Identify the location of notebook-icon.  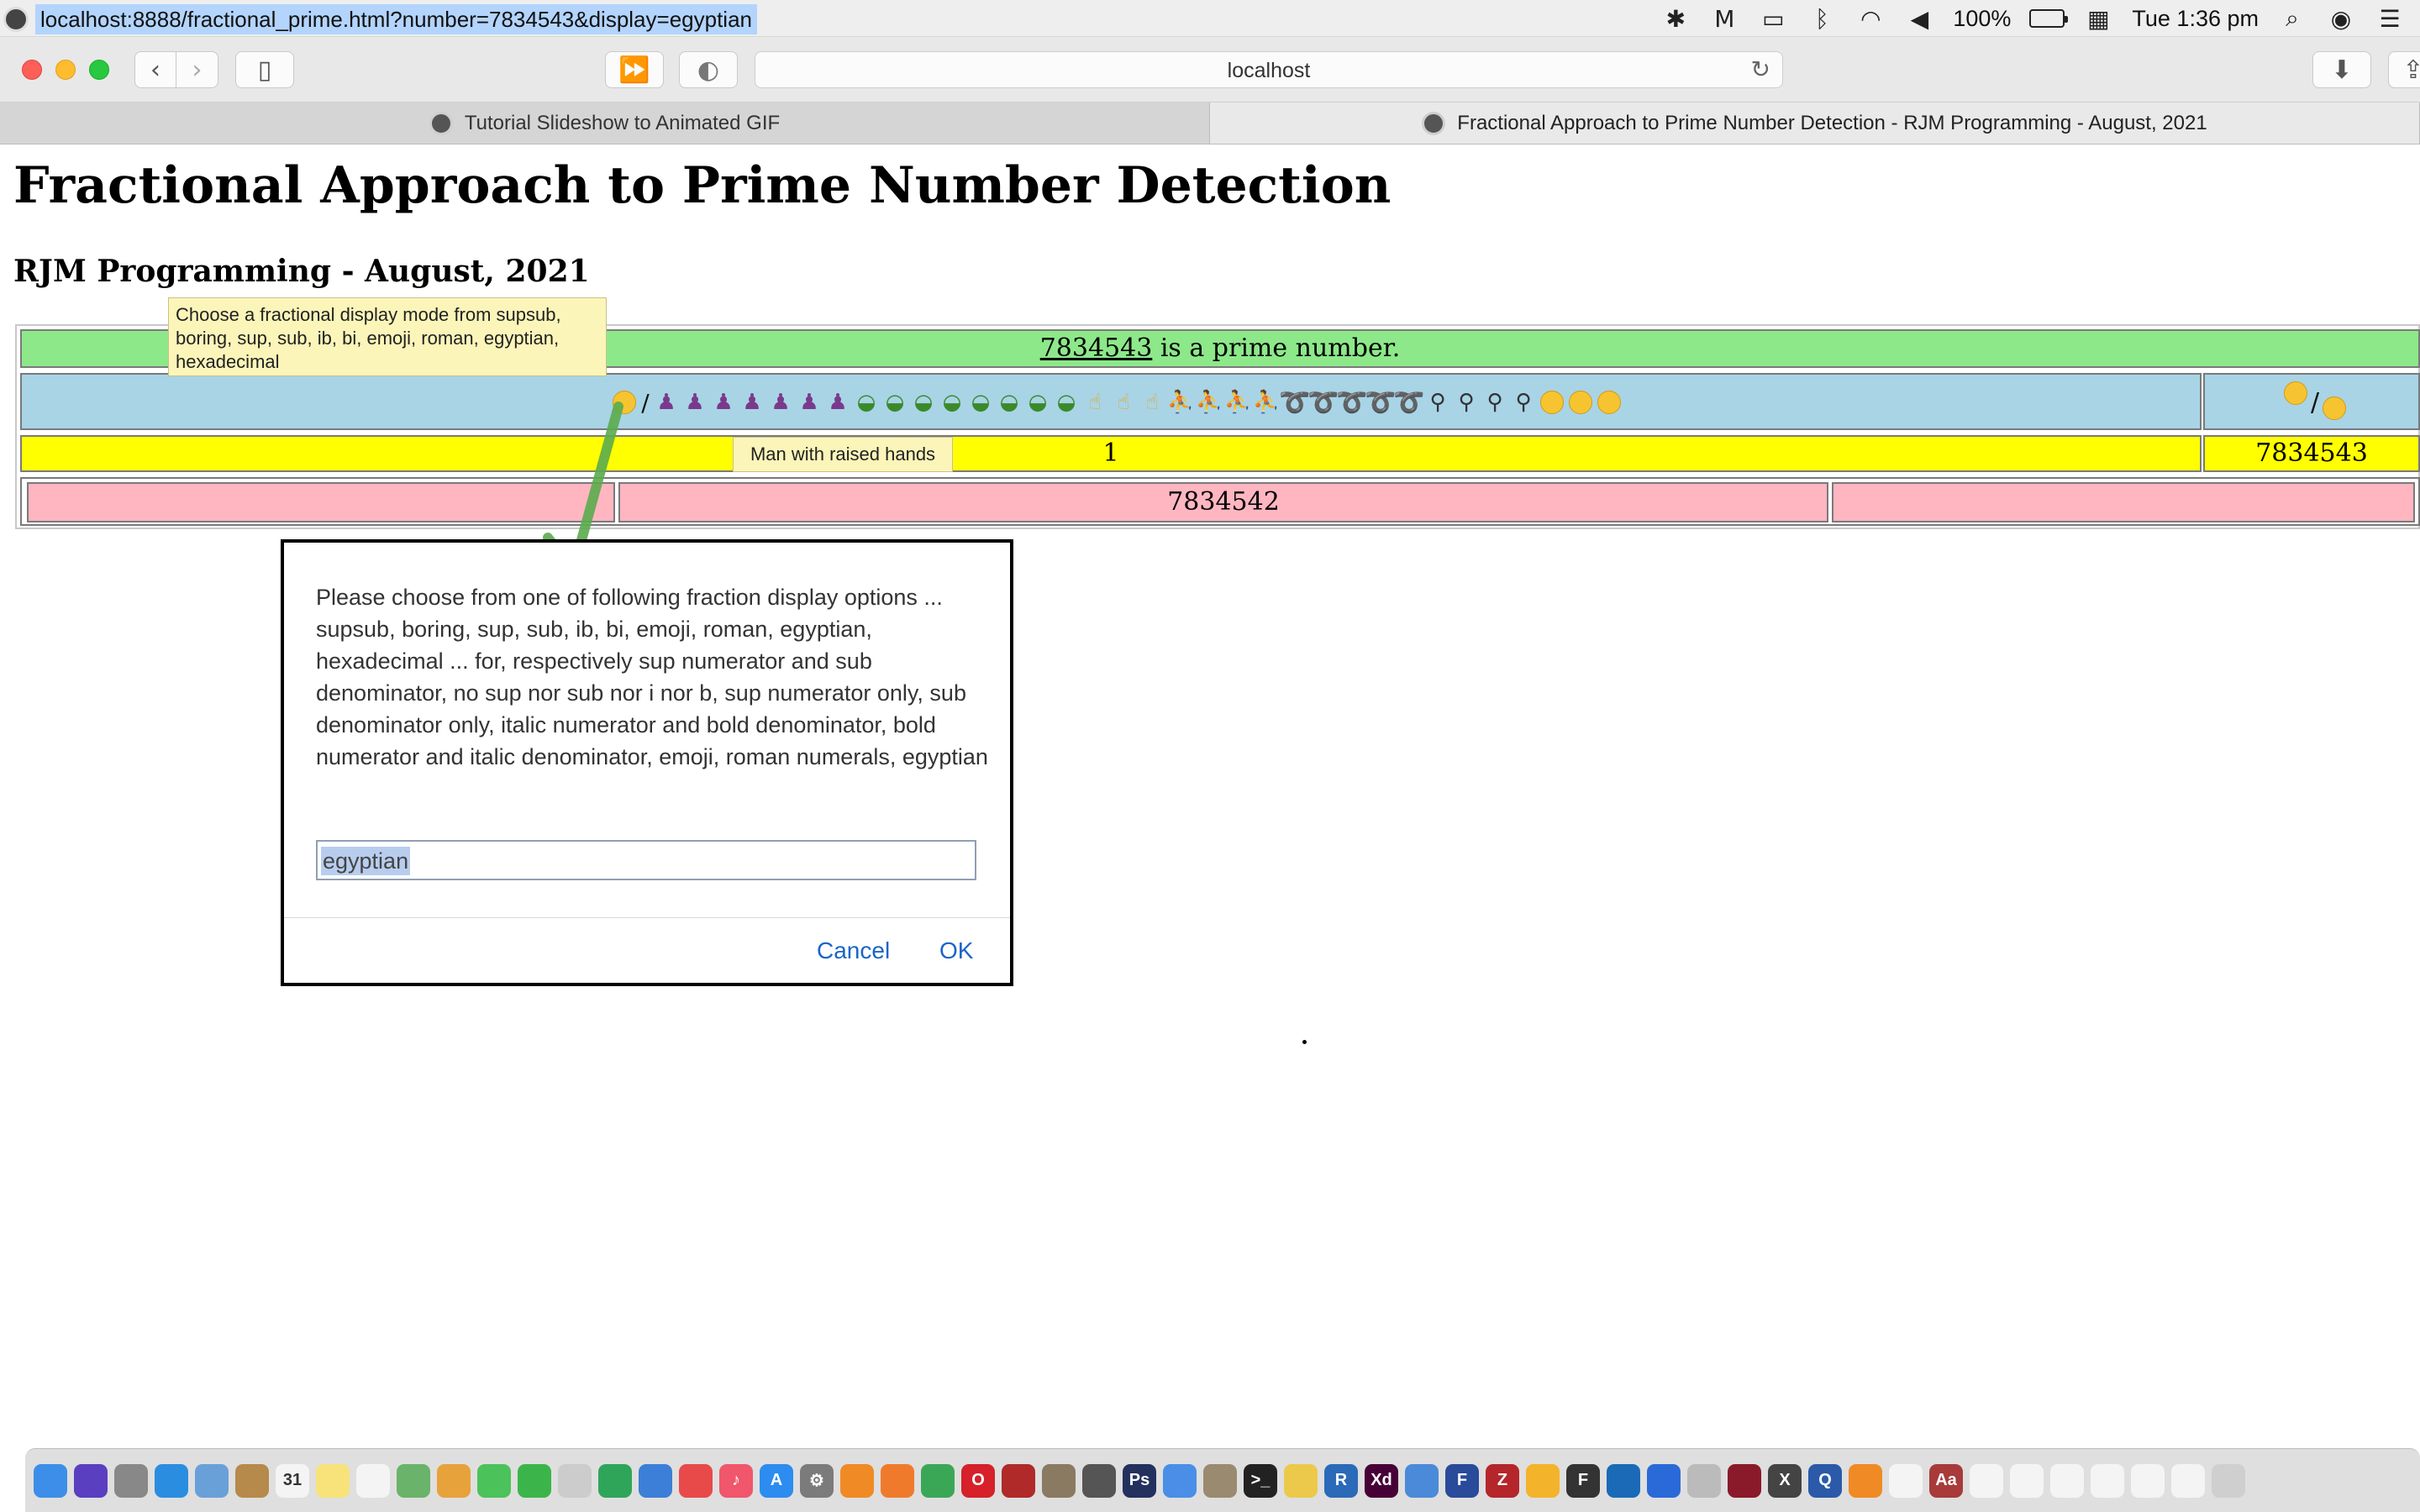
(252, 1480).